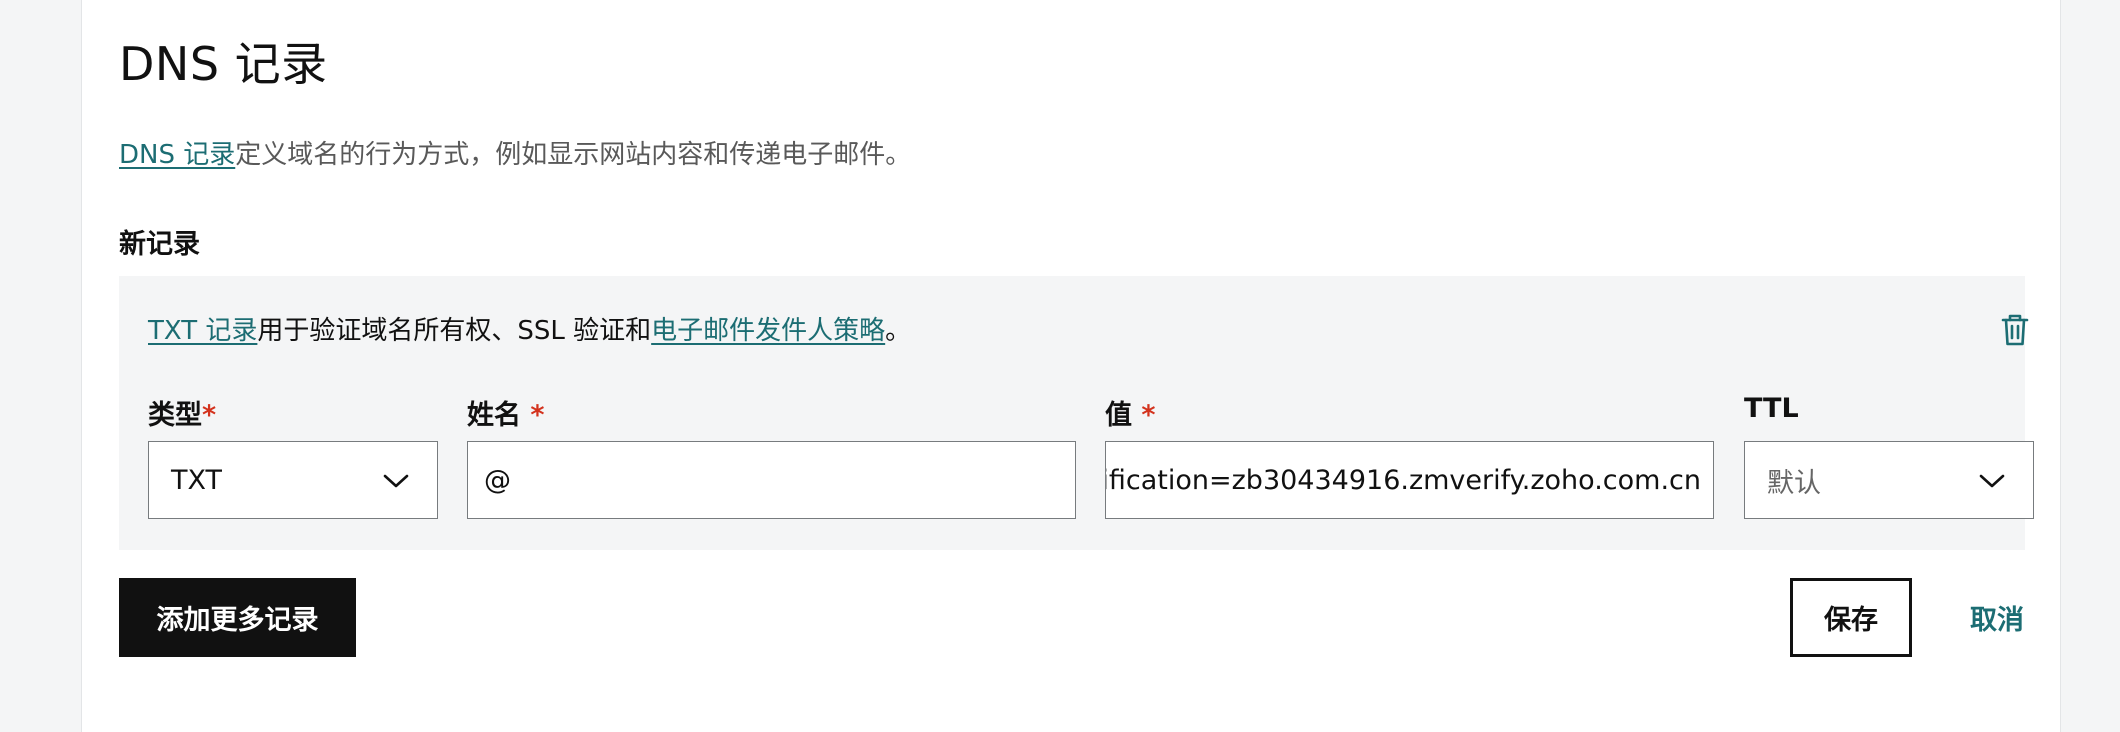 The width and height of the screenshot is (2120, 732). What do you see at coordinates (573, 155) in the screenshot?
I see `description-text: 定义域名的行为方式，例如显示网站内容和传递电子邮件。` at bounding box center [573, 155].